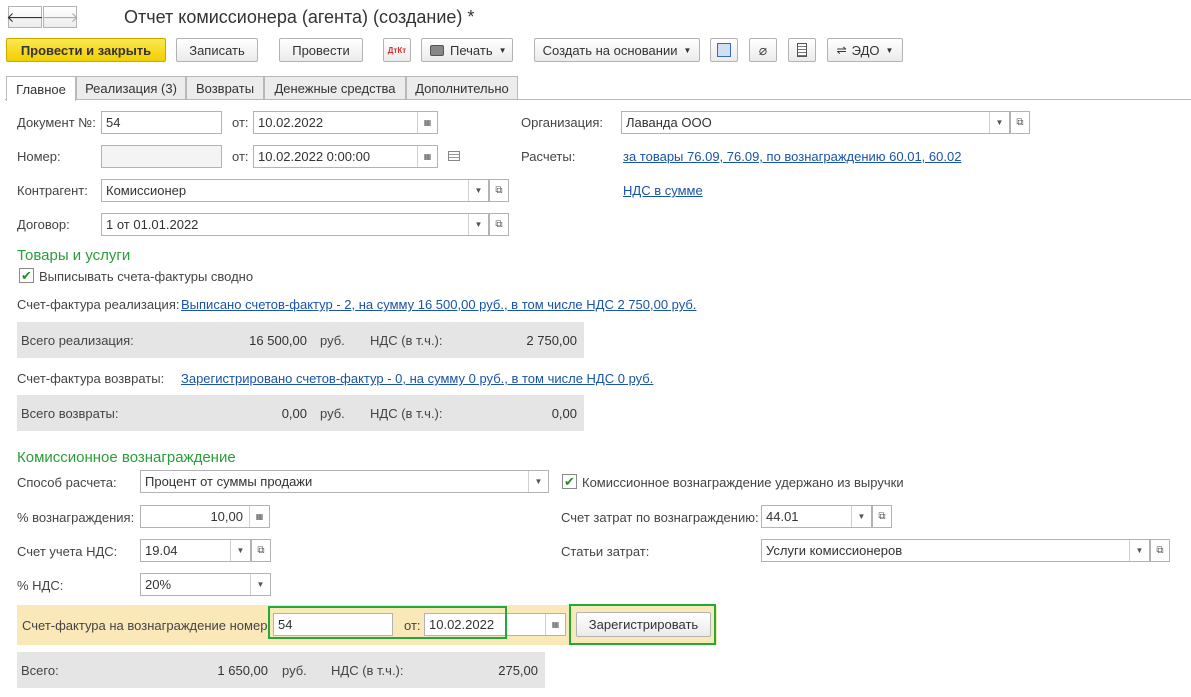 The width and height of the screenshot is (1191, 697). What do you see at coordinates (295, 224) in the screenshot?
I see `contract-select: 1 от 01.01.2022 ▼` at bounding box center [295, 224].